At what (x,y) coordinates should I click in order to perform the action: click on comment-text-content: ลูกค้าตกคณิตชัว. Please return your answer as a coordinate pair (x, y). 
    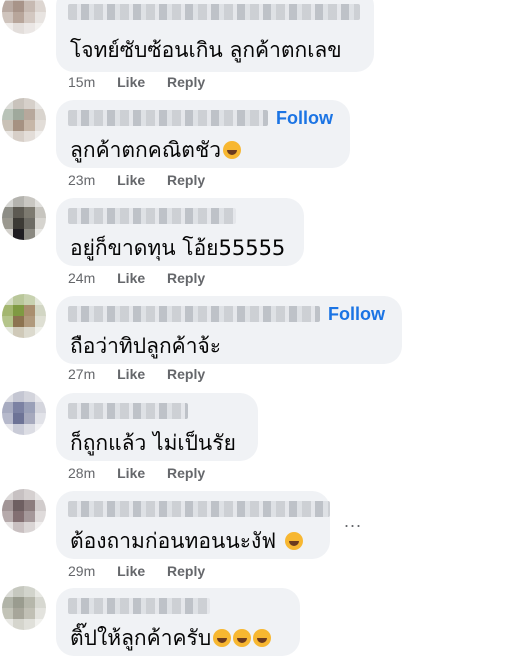
    Looking at the image, I should click on (145, 150).